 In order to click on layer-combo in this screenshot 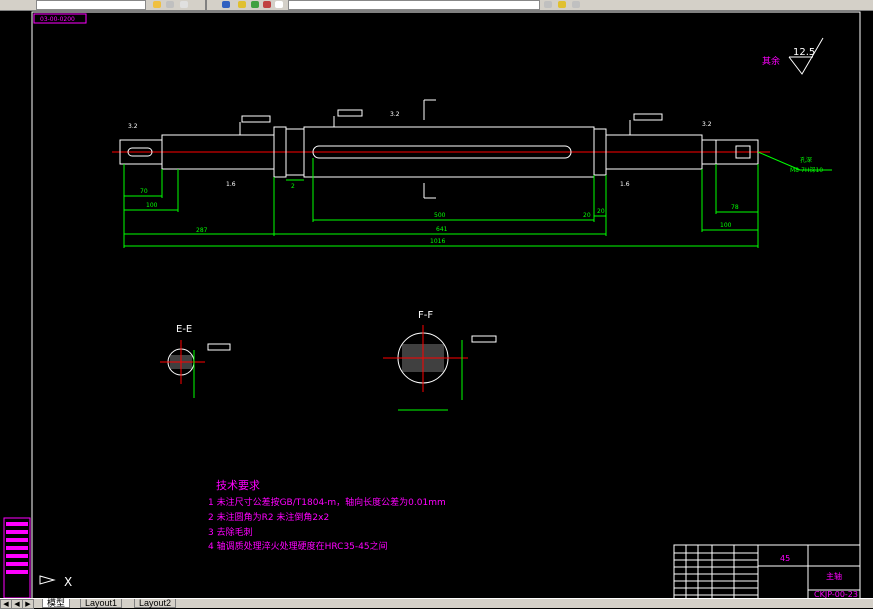, I will do `click(91, 5)`.